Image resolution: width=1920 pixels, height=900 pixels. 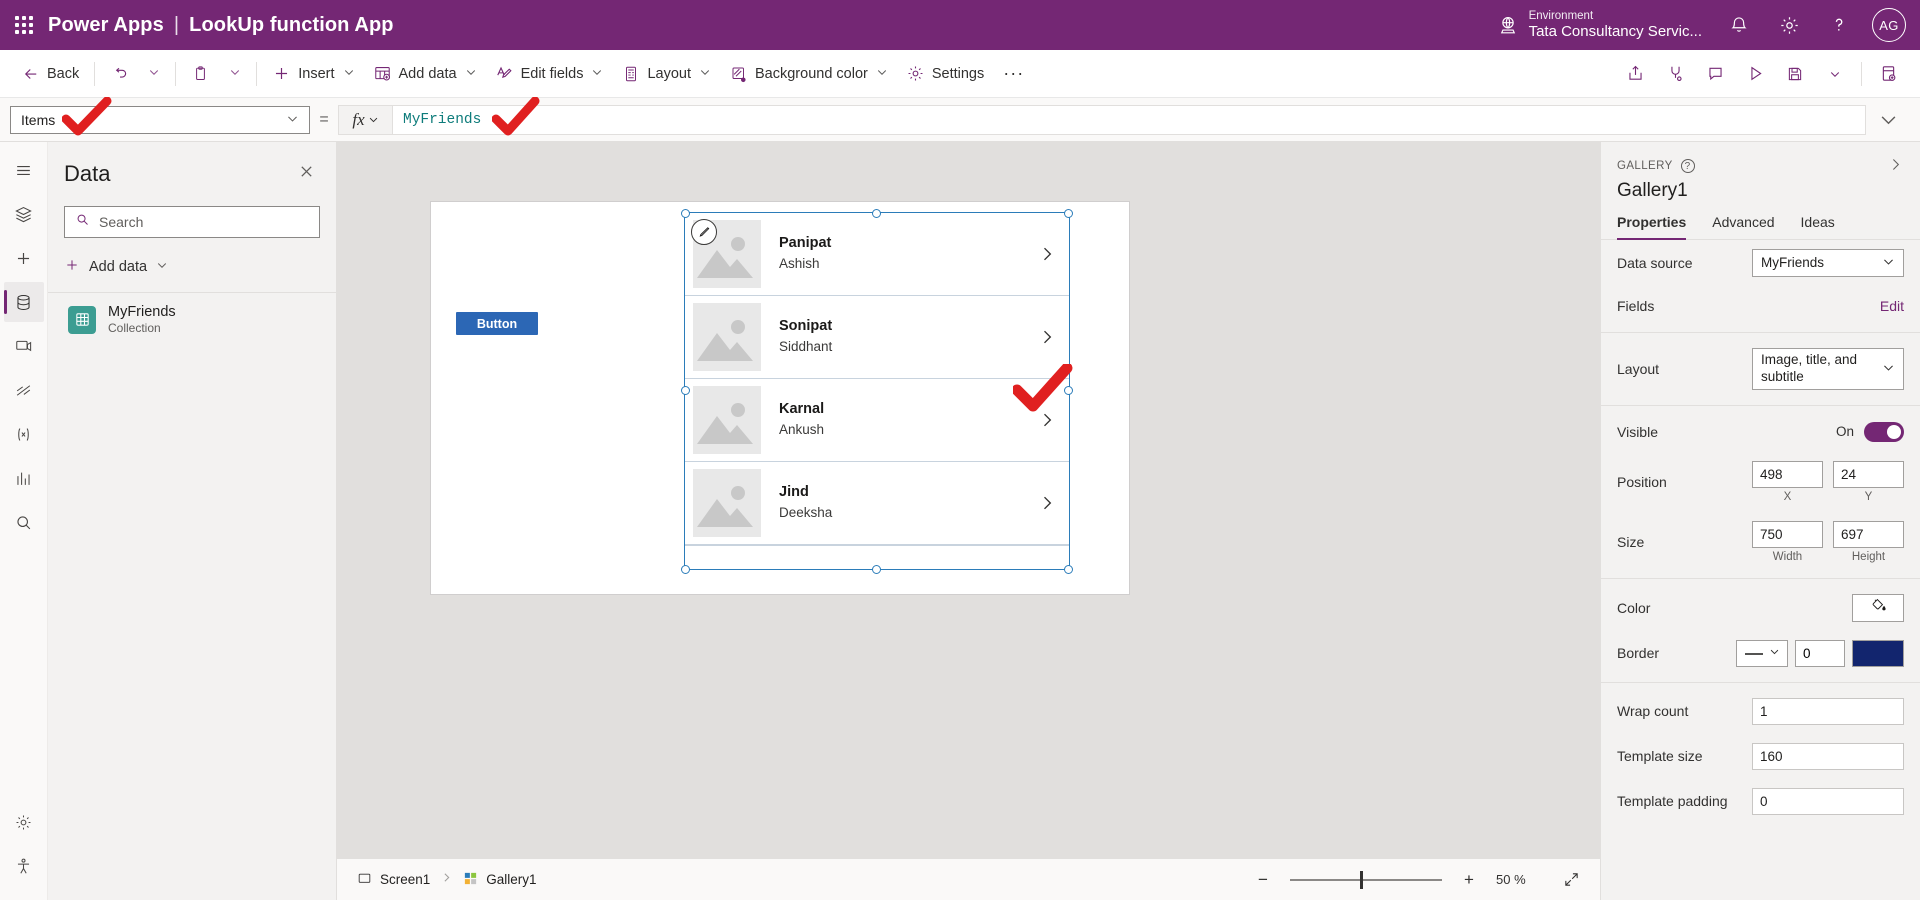 I want to click on template-size-input, so click(x=1828, y=756).